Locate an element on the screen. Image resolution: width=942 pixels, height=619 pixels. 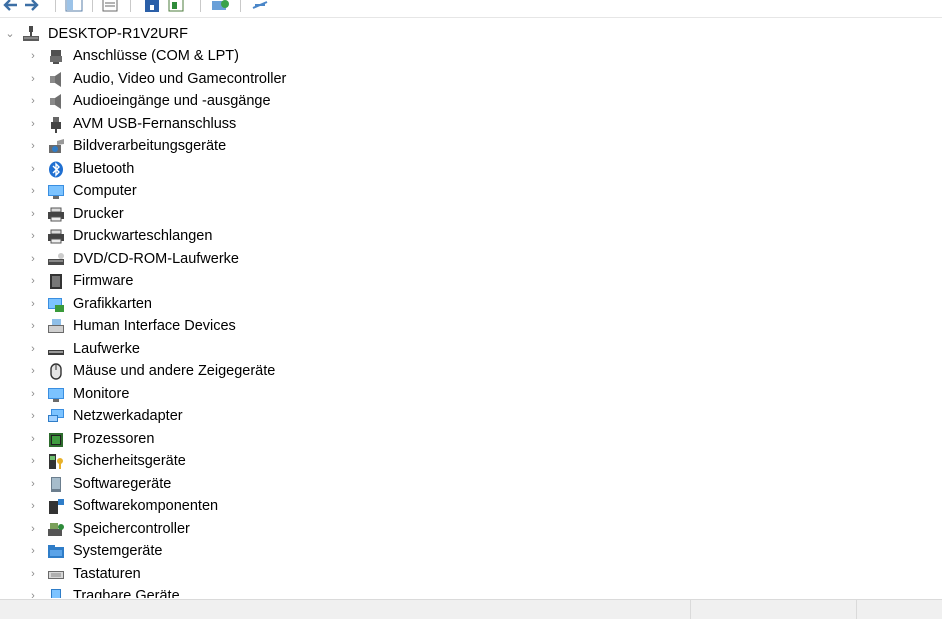
disk-drive-icon is located at coordinates (56, 352).